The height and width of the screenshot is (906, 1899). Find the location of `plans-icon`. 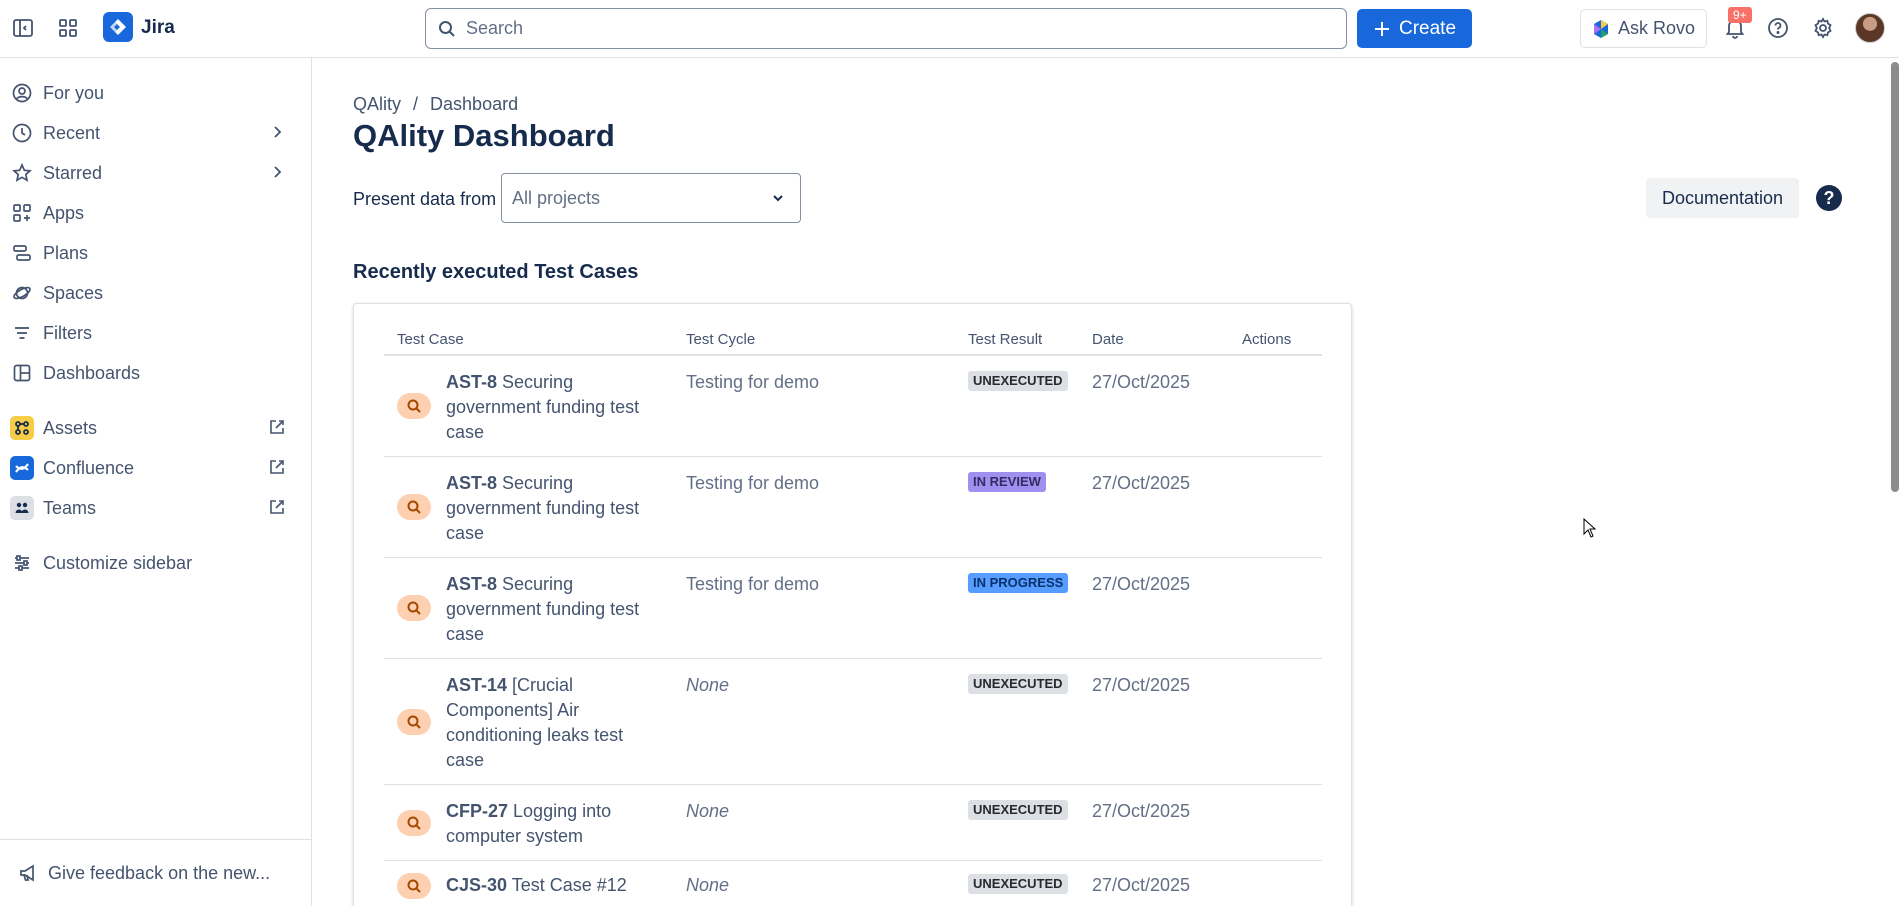

plans-icon is located at coordinates (22, 253).